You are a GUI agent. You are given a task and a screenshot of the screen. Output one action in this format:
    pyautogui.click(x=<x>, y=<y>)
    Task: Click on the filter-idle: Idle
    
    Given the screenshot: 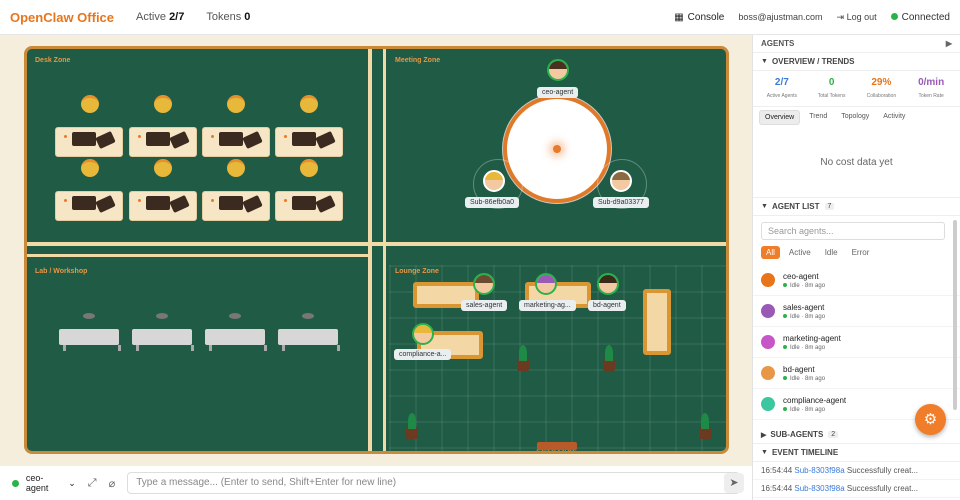 What is the action you would take?
    pyautogui.click(x=831, y=252)
    